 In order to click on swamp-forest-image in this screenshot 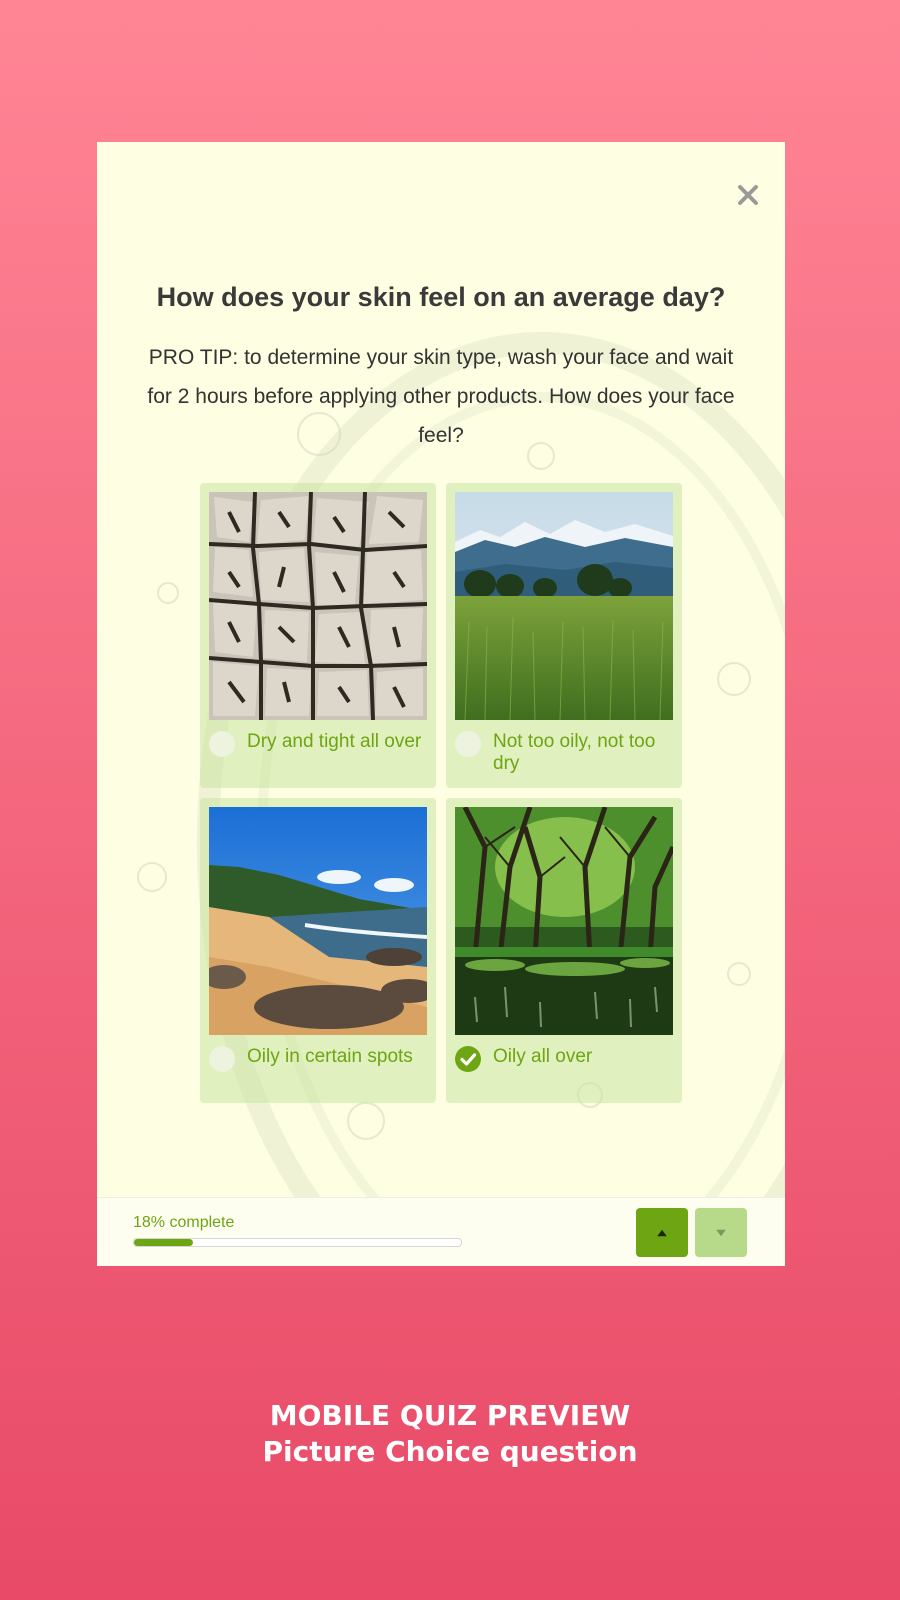, I will do `click(564, 921)`.